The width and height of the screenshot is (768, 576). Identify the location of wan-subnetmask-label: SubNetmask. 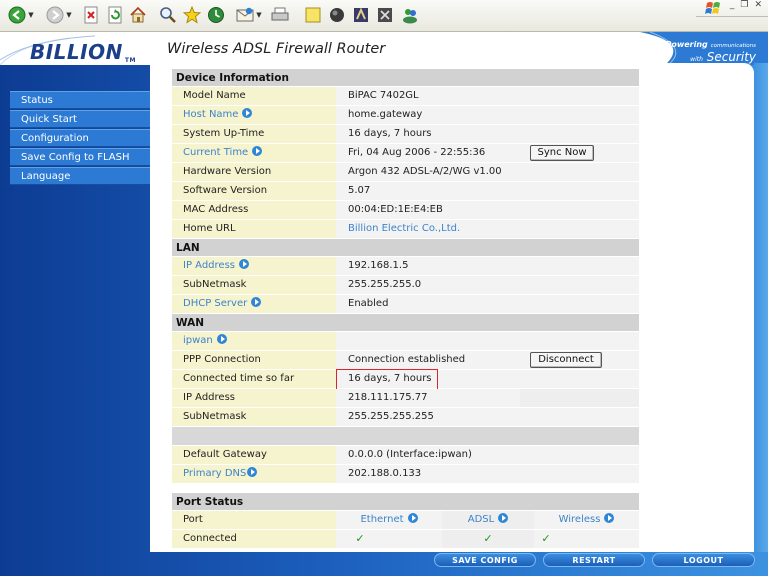
(254, 417).